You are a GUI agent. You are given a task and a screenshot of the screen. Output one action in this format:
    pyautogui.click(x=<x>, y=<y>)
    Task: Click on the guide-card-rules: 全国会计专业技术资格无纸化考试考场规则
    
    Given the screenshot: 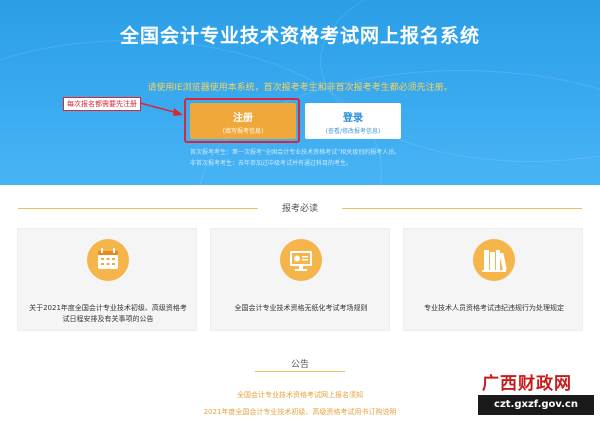 What is the action you would take?
    pyautogui.click(x=300, y=279)
    